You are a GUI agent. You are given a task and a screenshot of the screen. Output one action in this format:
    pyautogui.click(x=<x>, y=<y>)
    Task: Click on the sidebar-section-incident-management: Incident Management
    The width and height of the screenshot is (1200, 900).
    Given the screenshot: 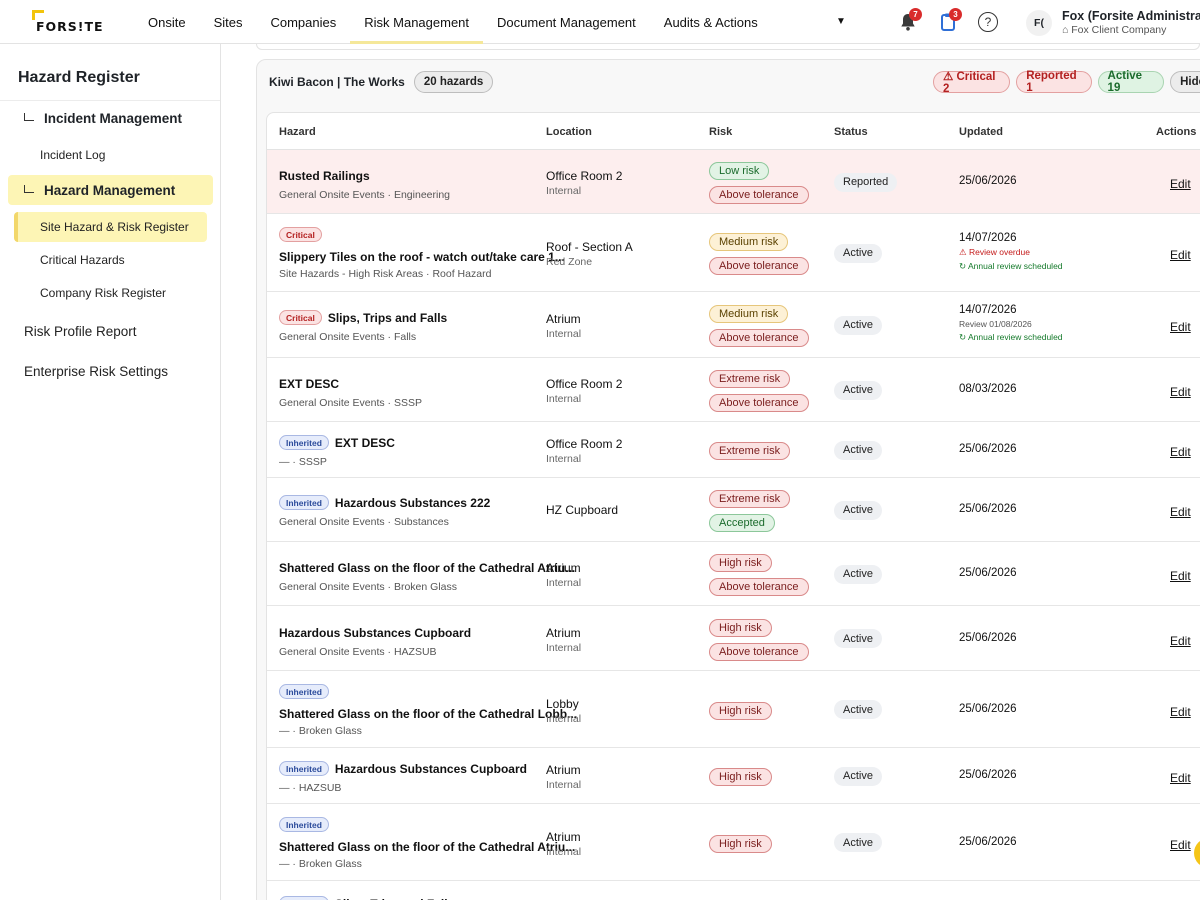 What is the action you would take?
    pyautogui.click(x=119, y=118)
    